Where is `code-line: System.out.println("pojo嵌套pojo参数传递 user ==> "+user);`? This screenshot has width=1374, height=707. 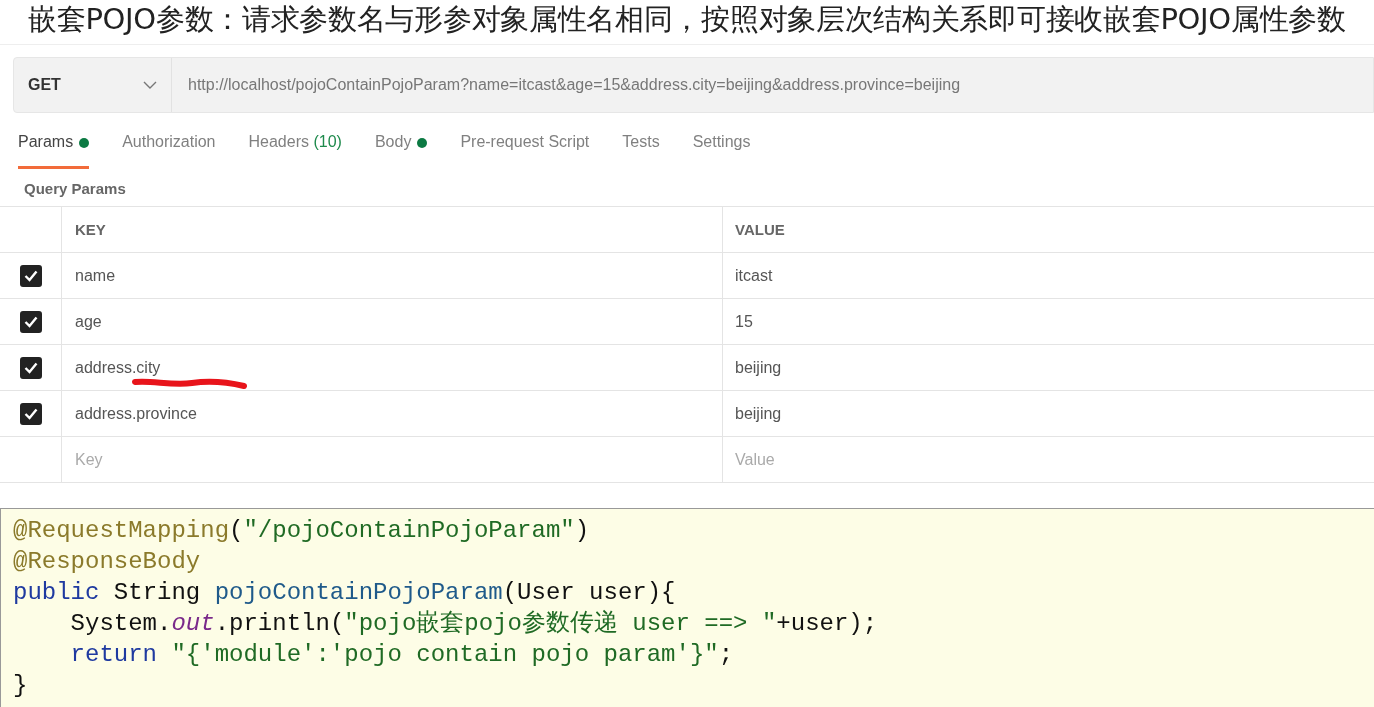
code-line: System.out.println("pojo嵌套pojo参数传递 user ==> "+user); is located at coordinates (473, 624).